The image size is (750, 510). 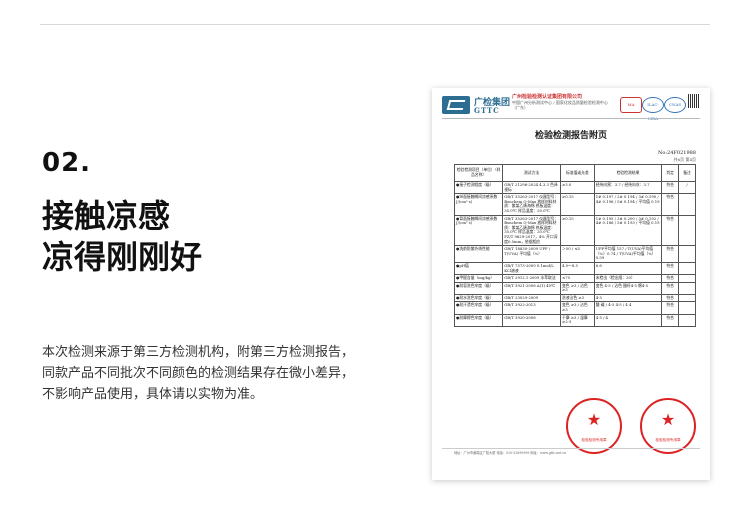 I want to click on table-cell-result: 4-5 / 4, so click(x=628, y=320).